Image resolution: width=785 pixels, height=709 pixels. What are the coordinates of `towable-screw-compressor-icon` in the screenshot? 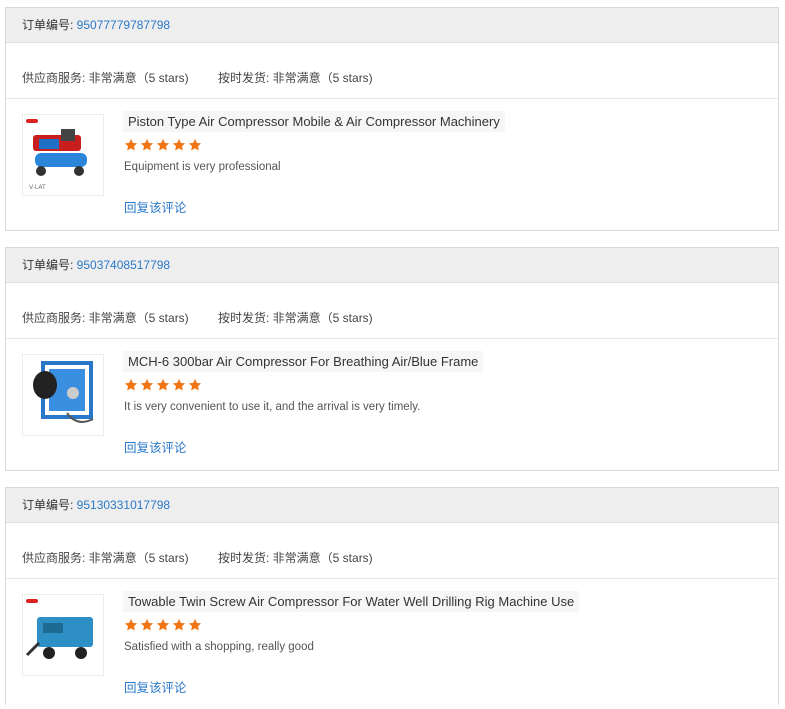 It's located at (63, 635).